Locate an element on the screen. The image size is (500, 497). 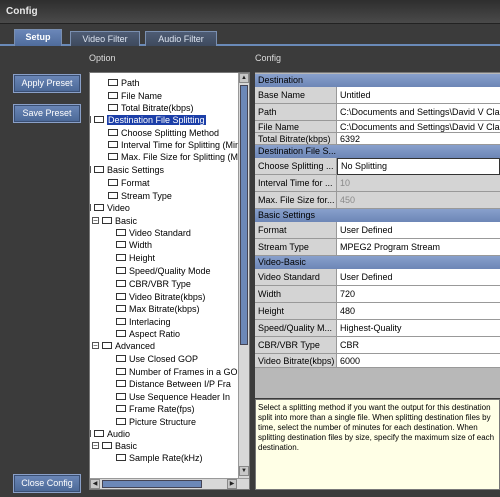
tree-item-label: Use Closed GOP is located at coordinates (164, 359).